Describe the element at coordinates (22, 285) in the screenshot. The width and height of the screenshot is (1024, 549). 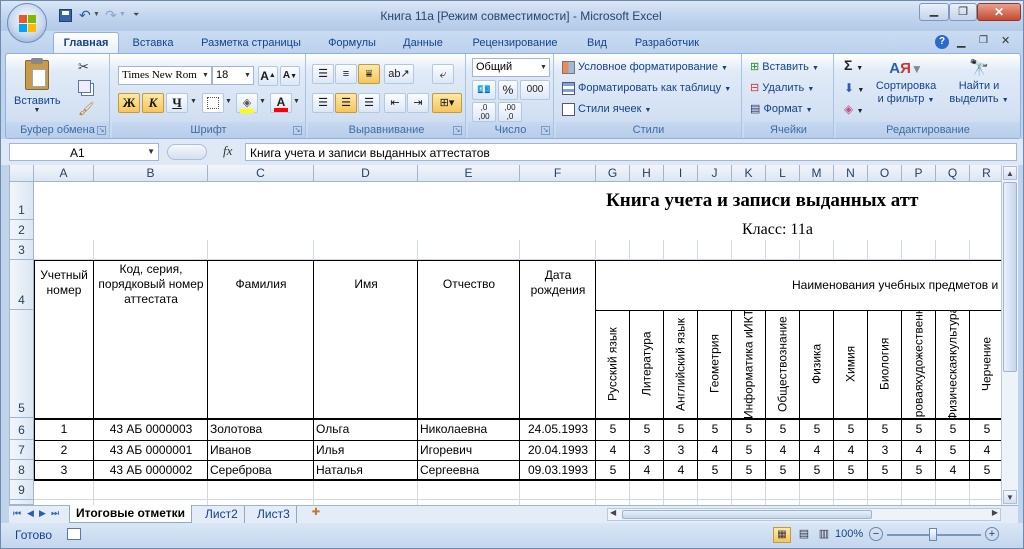
I see `row-header-4: 4` at that location.